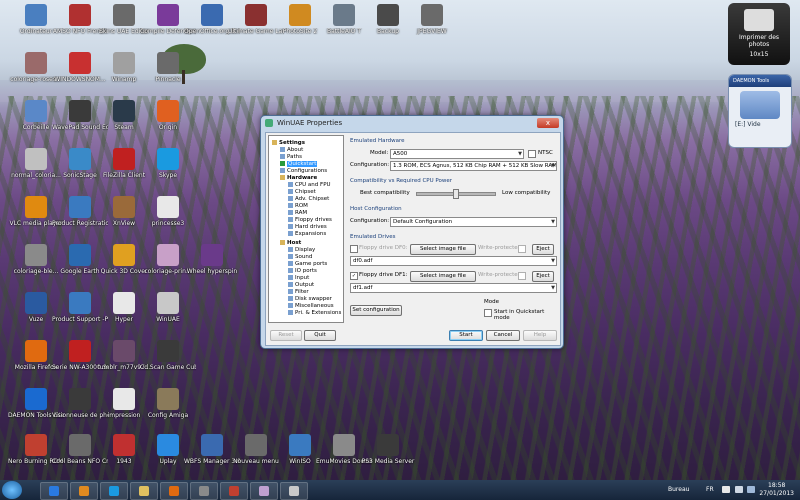 The width and height of the screenshot is (800, 500). I want to click on help-button: Help, so click(540, 335).